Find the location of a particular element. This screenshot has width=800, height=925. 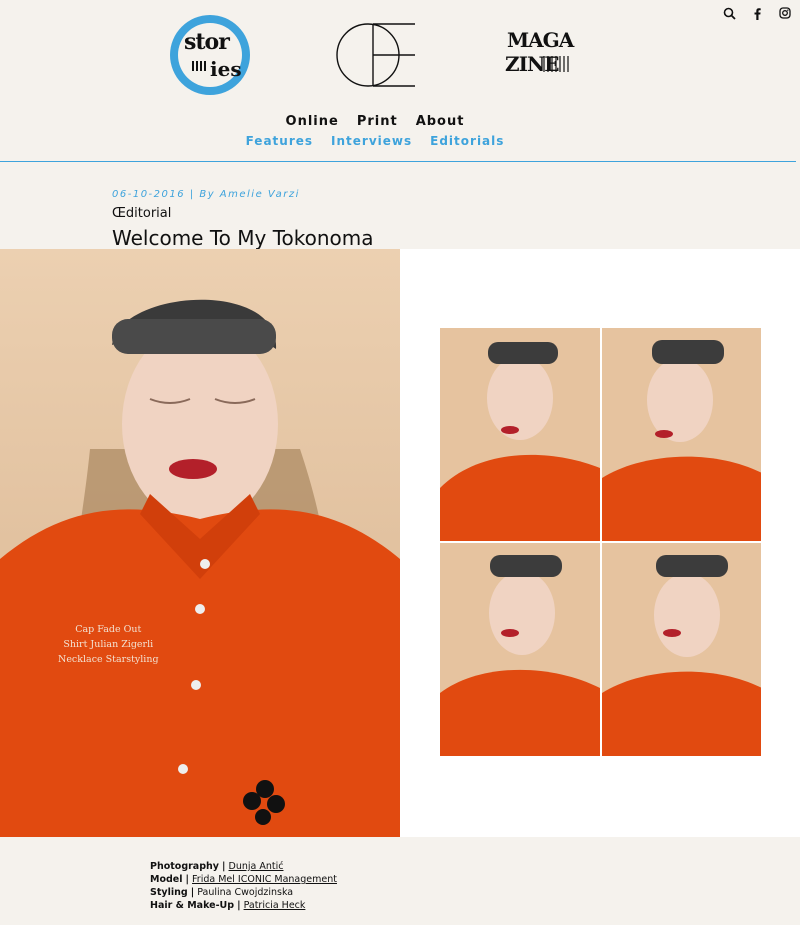

credit-link: Frida Mel ICONIC Management is located at coordinates (264, 879).